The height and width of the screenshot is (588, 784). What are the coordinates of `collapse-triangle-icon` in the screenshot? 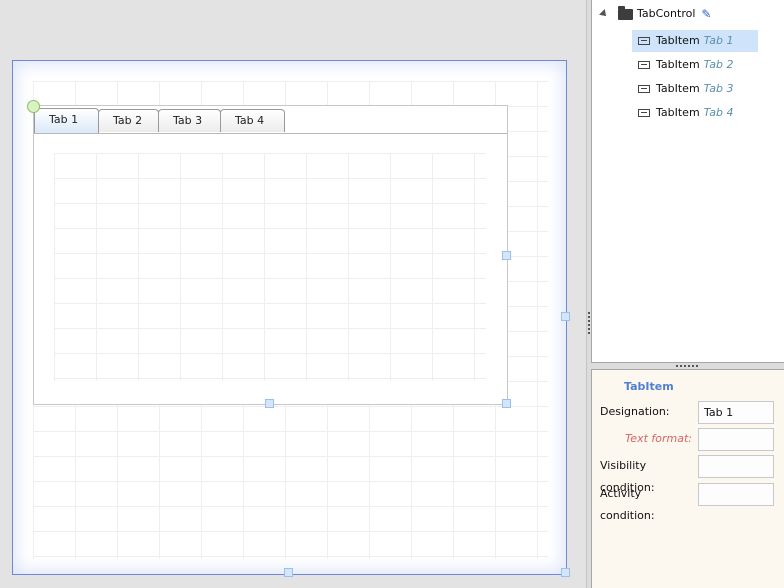 It's located at (604, 14).